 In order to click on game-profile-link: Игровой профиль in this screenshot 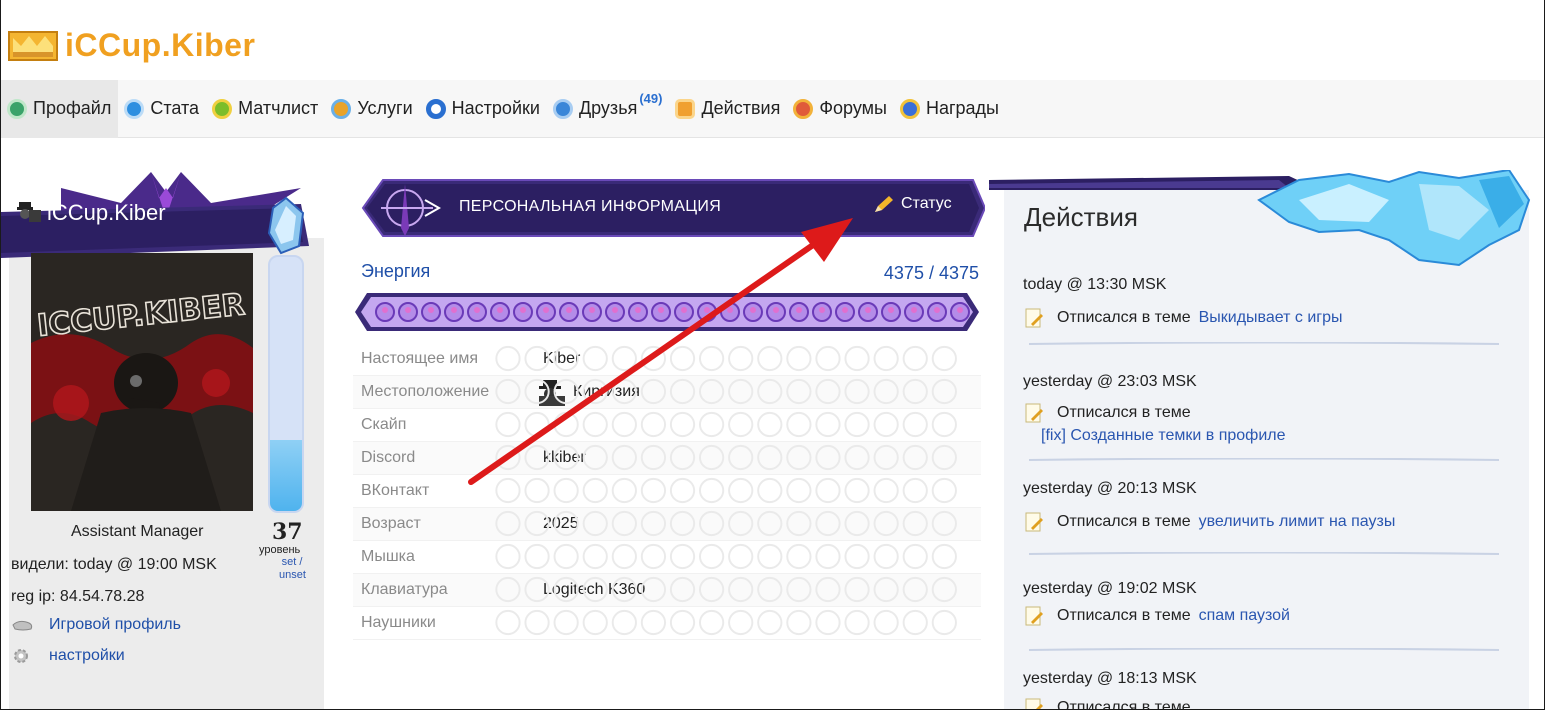, I will do `click(96, 625)`.